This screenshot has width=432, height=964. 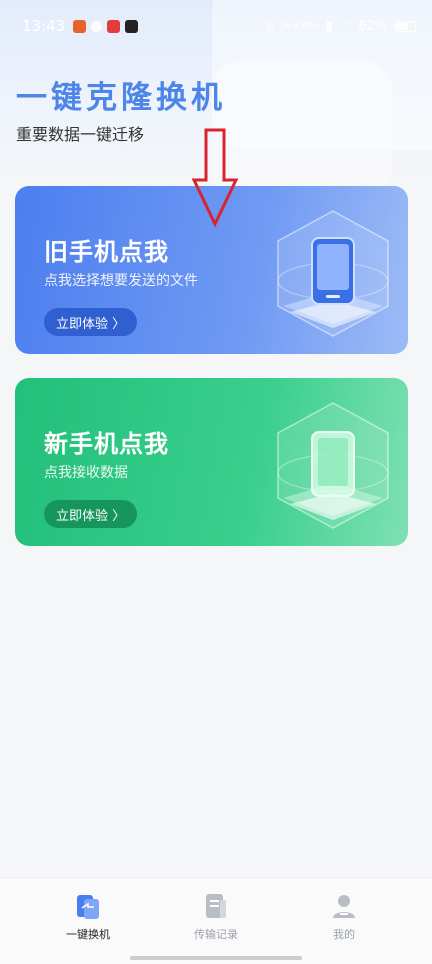 What do you see at coordinates (106, 444) in the screenshot?
I see `card-title: 新手机点我` at bounding box center [106, 444].